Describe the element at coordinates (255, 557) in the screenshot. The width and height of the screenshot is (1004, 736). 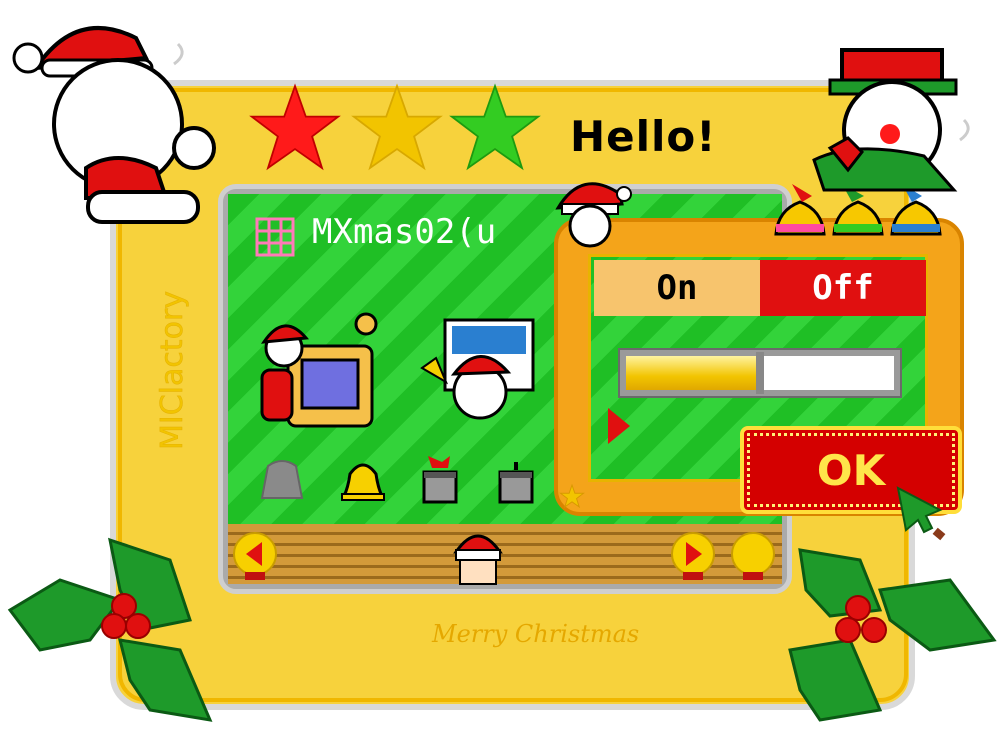
I see `dock-left-arrow-button` at that location.